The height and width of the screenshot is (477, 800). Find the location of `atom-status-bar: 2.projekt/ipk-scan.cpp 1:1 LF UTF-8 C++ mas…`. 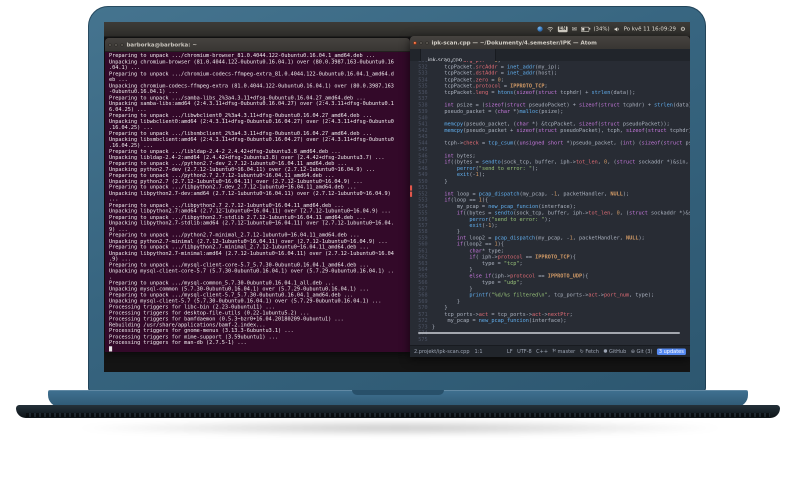

atom-status-bar: 2.projekt/ipk-scan.cpp 1:1 LF UTF-8 C++ mas… is located at coordinates (550, 351).